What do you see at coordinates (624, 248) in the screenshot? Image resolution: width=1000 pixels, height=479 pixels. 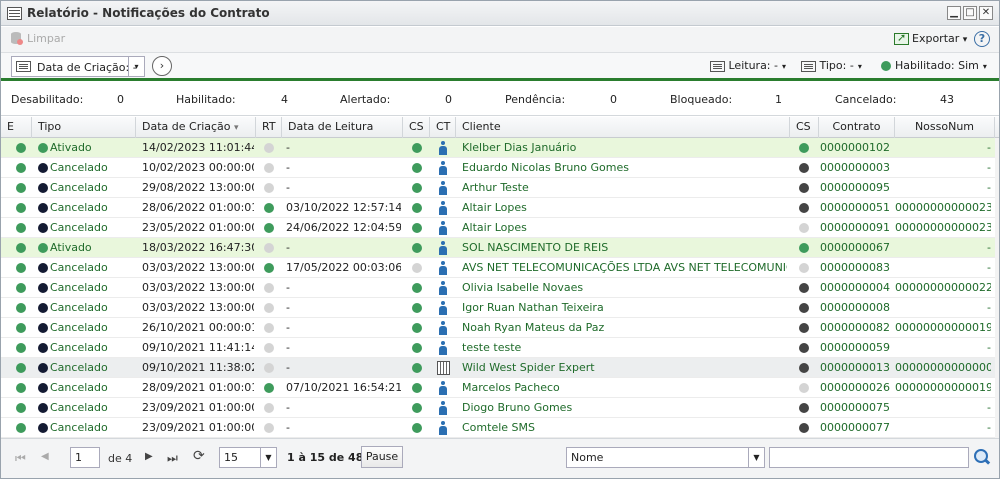 I see `client-cell: SOL NASCIMENTO DE REIS` at bounding box center [624, 248].